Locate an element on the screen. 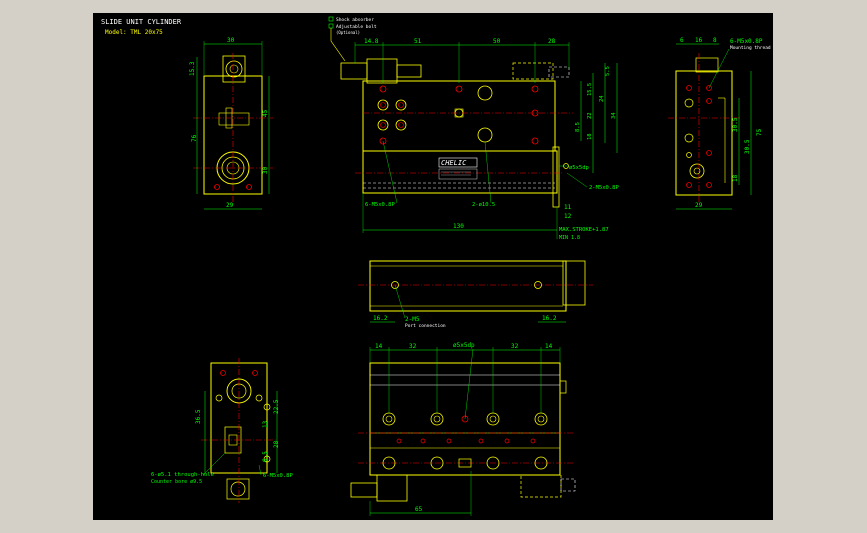 This screenshot has width=867, height=533. dim-end-36-5: 36.5 is located at coordinates (198, 416).